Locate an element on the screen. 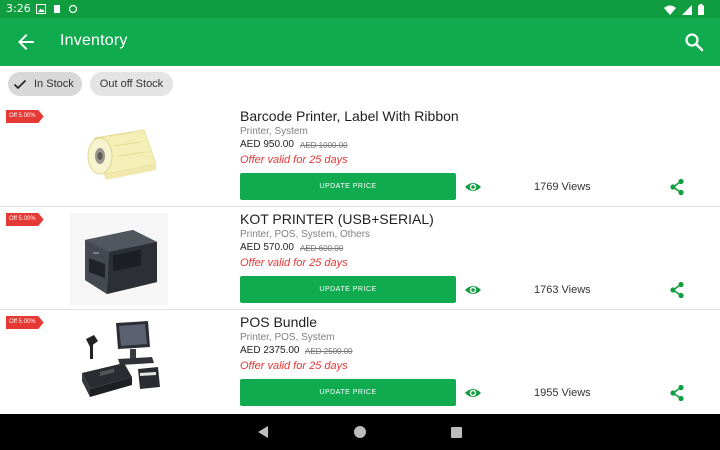  product-old-price: AED 600.00 is located at coordinates (322, 248).